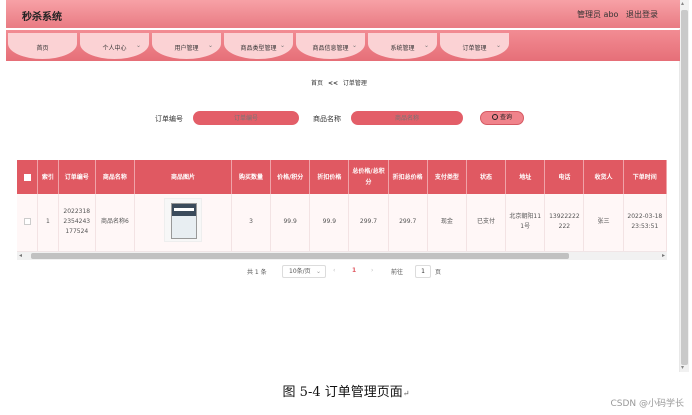 Image resolution: width=692 pixels, height=415 pixels. Describe the element at coordinates (372, 270) in the screenshot. I see `next-page-icon: ›` at that location.